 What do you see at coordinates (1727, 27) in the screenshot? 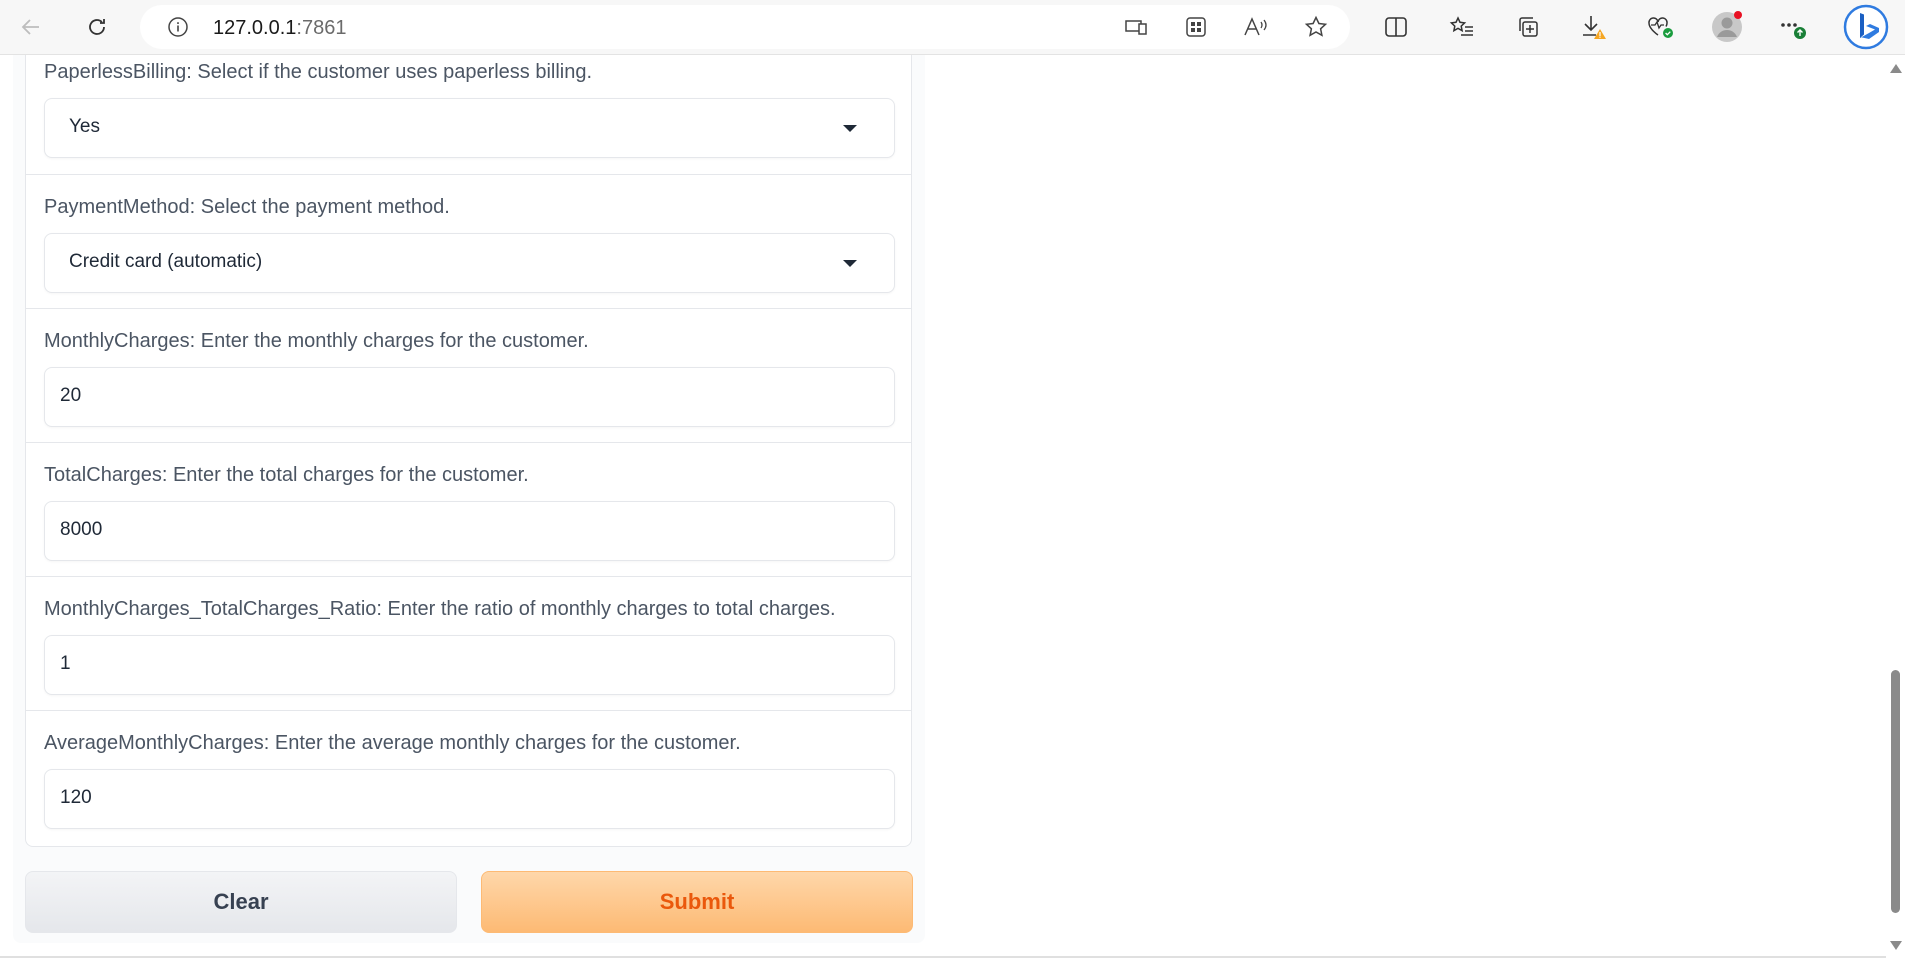
I see `profile-avatar-icon` at bounding box center [1727, 27].